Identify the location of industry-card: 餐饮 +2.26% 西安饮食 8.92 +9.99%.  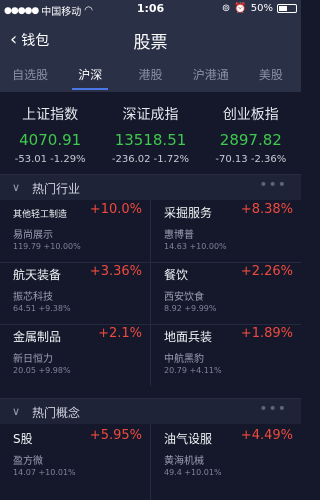
(226, 293).